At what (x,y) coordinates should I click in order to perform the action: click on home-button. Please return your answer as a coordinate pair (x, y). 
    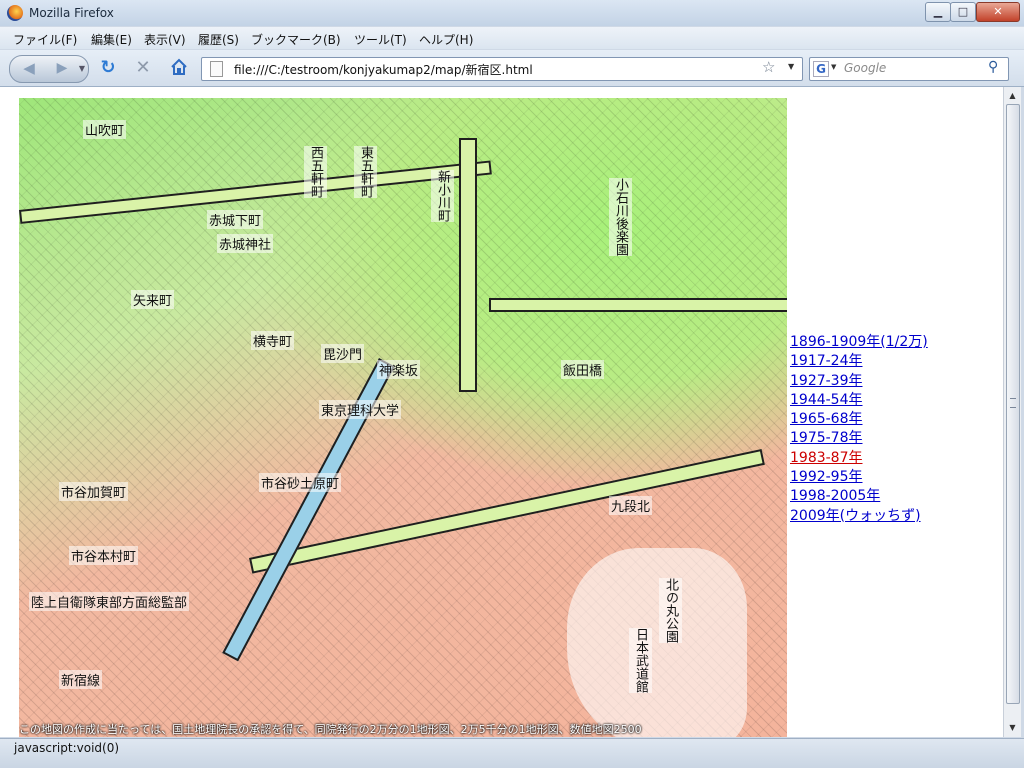
    Looking at the image, I should click on (179, 69).